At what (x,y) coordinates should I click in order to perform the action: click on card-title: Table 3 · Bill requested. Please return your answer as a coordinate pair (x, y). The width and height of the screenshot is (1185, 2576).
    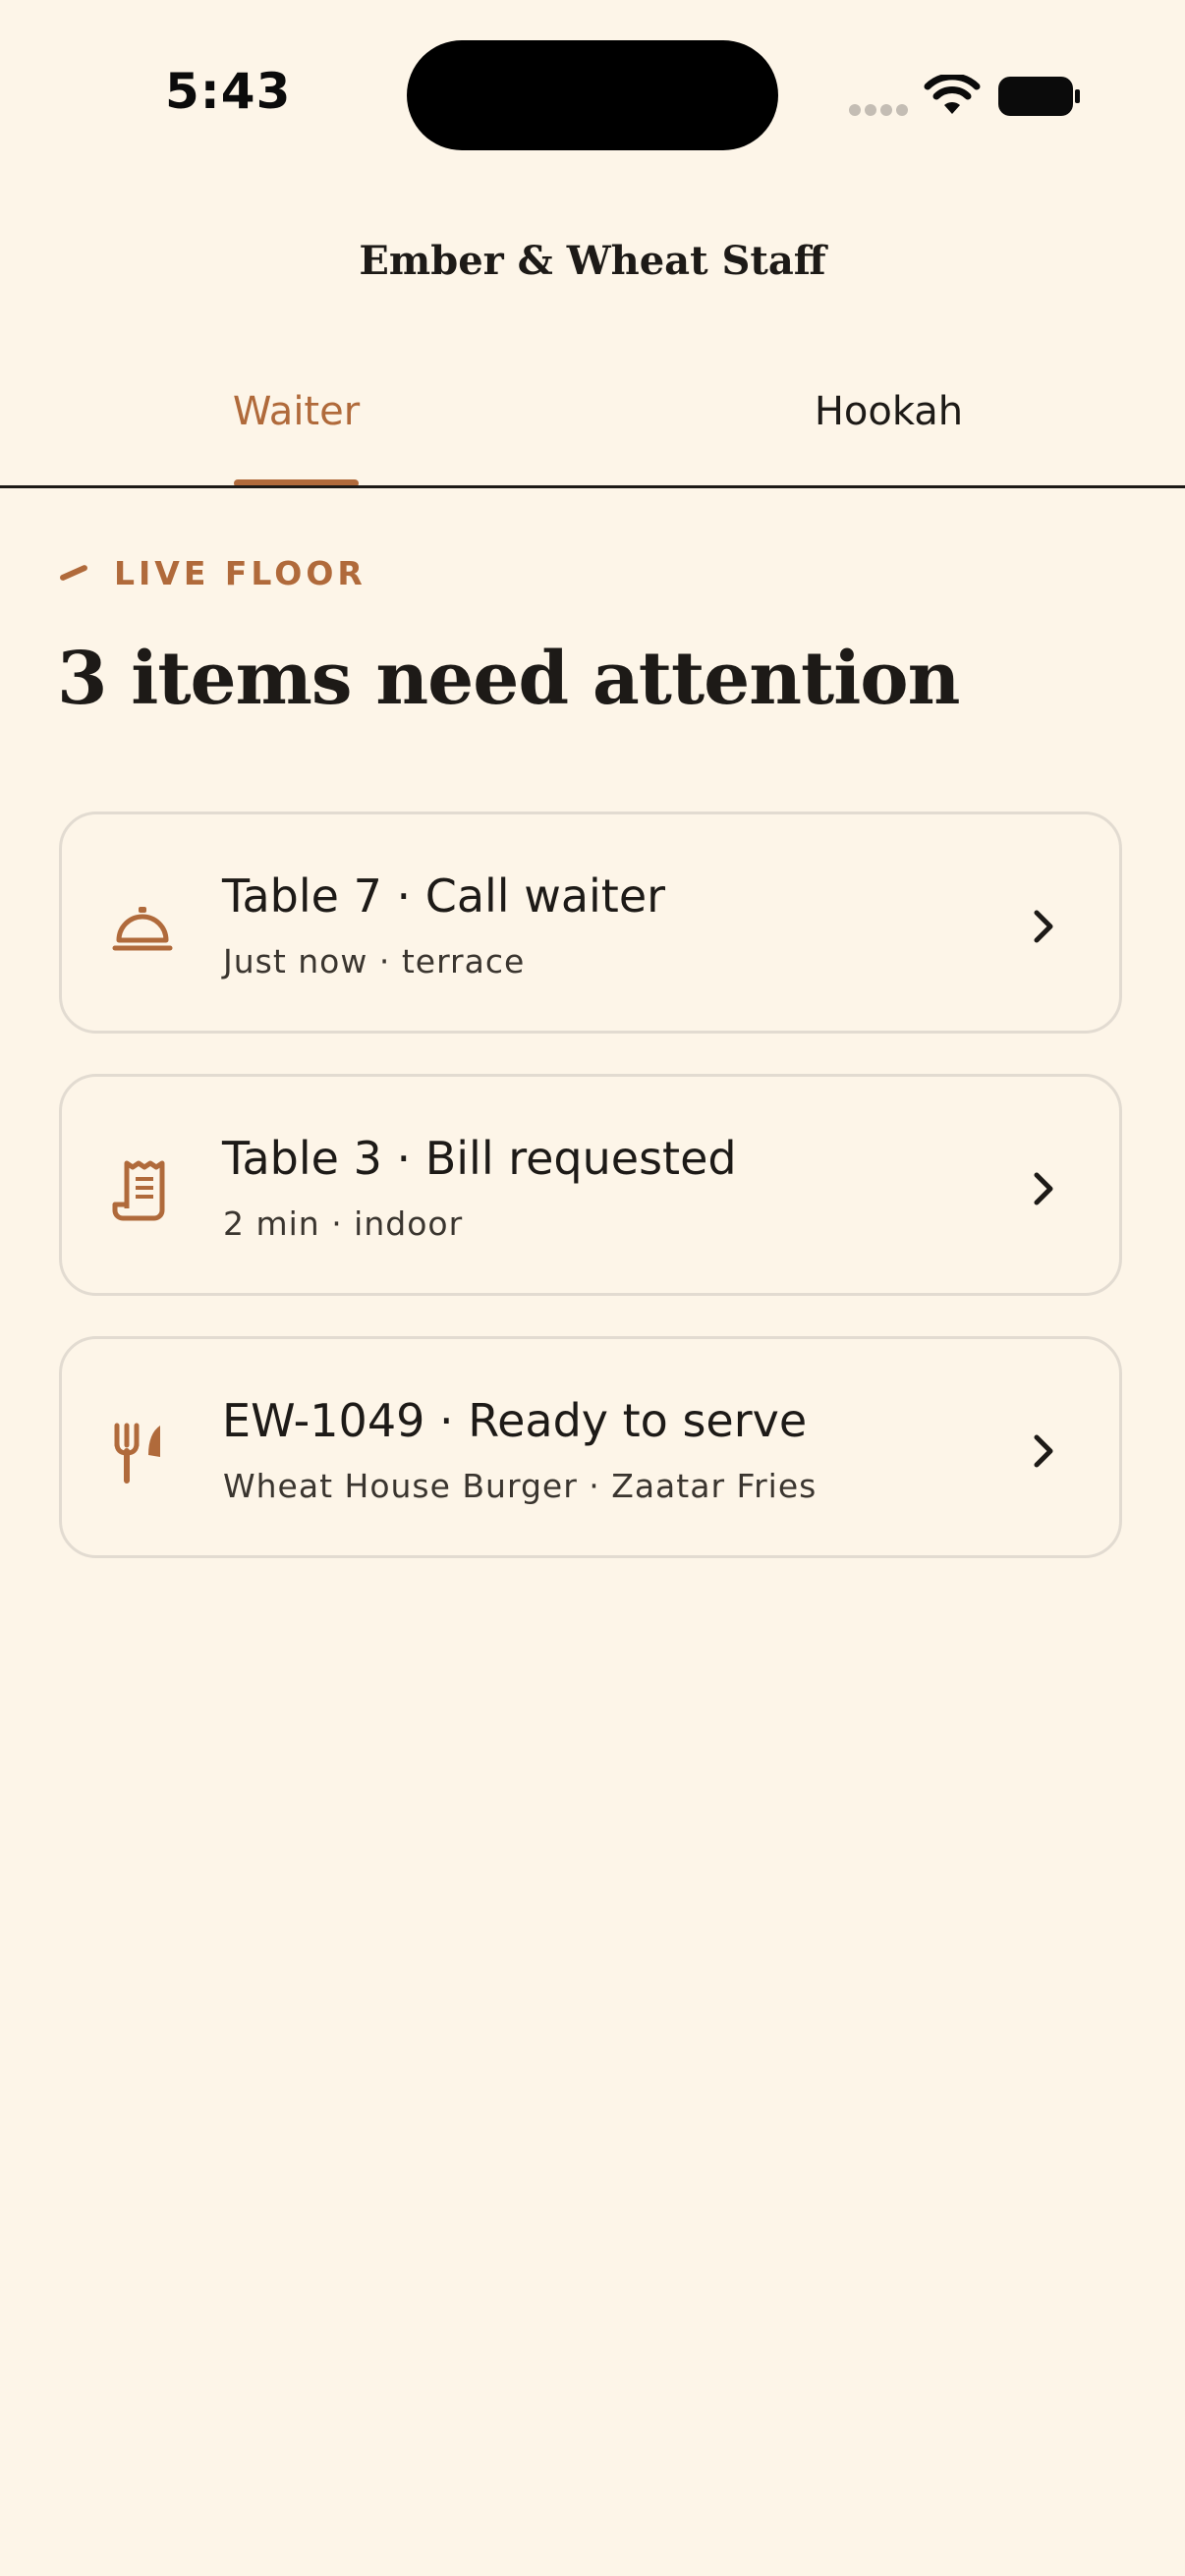
    Looking at the image, I should click on (480, 1158).